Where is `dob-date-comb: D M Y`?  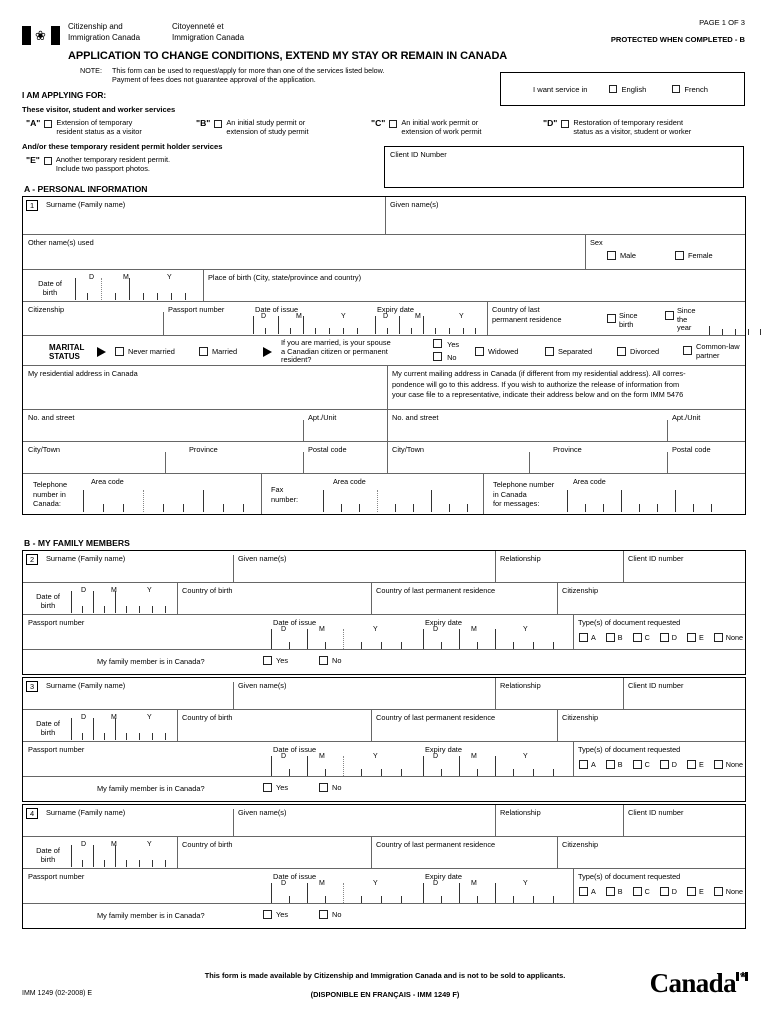 dob-date-comb: D M Y is located at coordinates (136, 287).